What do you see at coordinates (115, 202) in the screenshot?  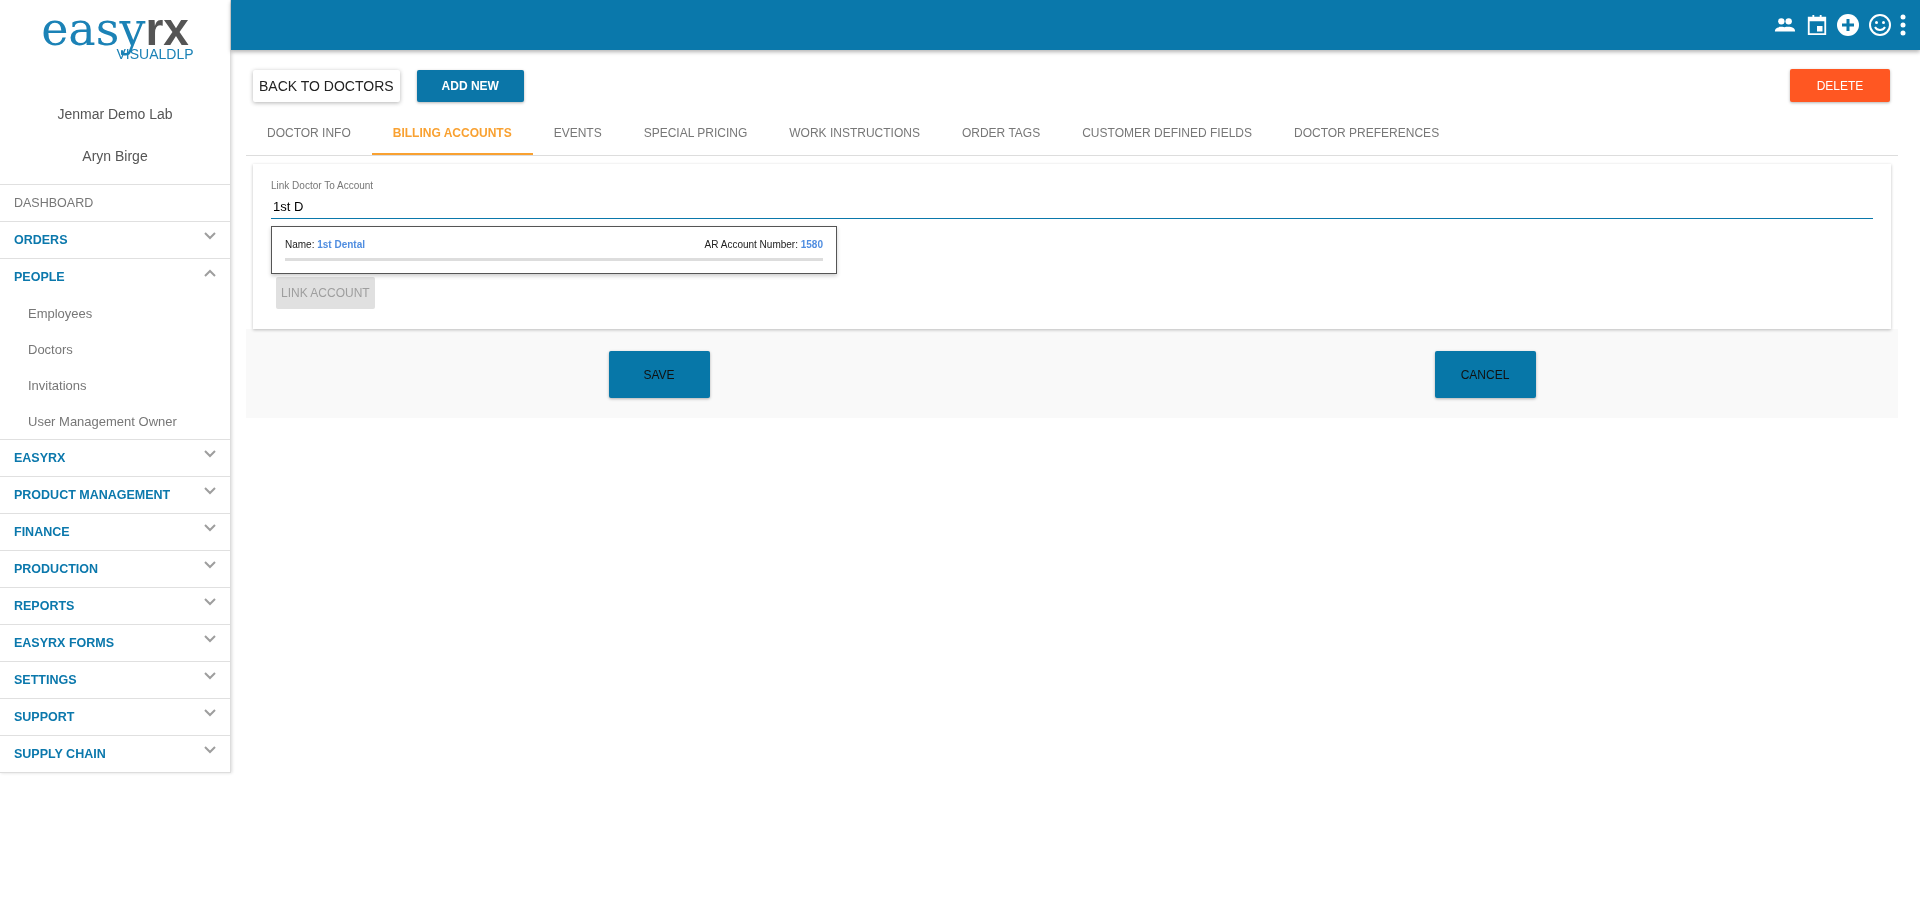 I see `sidebar-item: DASHBOARD` at bounding box center [115, 202].